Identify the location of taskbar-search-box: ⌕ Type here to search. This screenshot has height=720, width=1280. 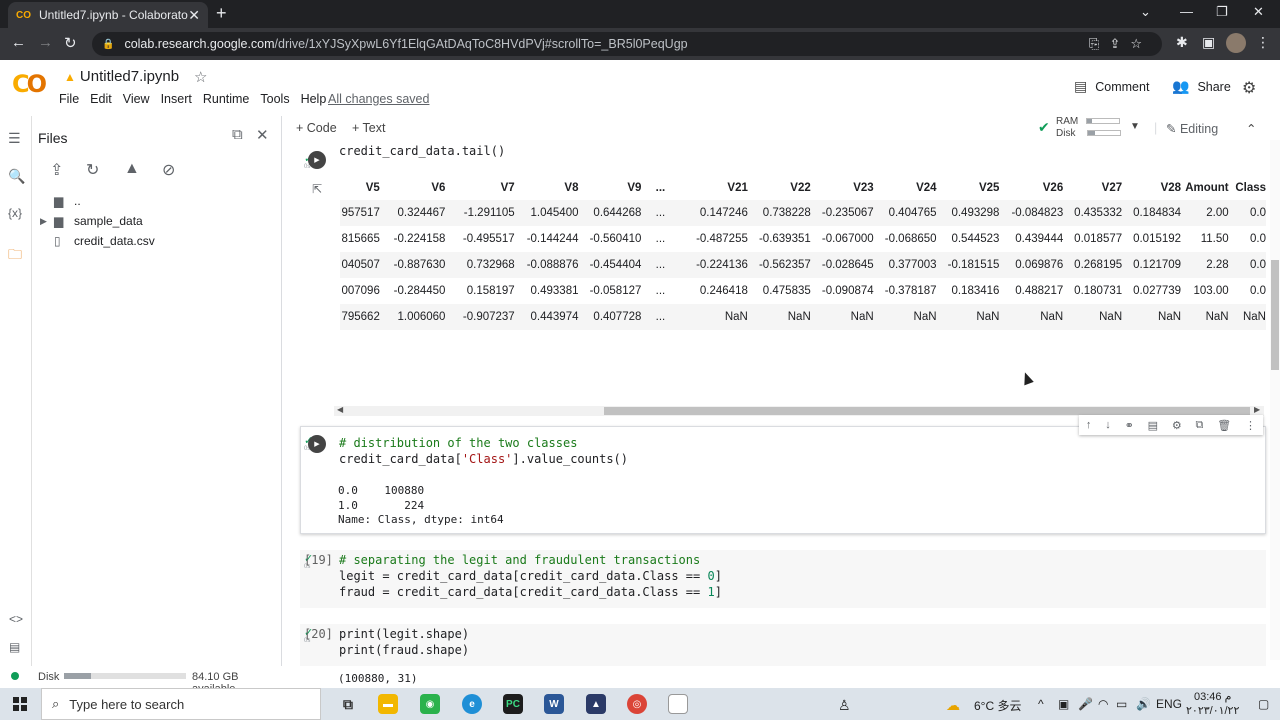
(181, 704).